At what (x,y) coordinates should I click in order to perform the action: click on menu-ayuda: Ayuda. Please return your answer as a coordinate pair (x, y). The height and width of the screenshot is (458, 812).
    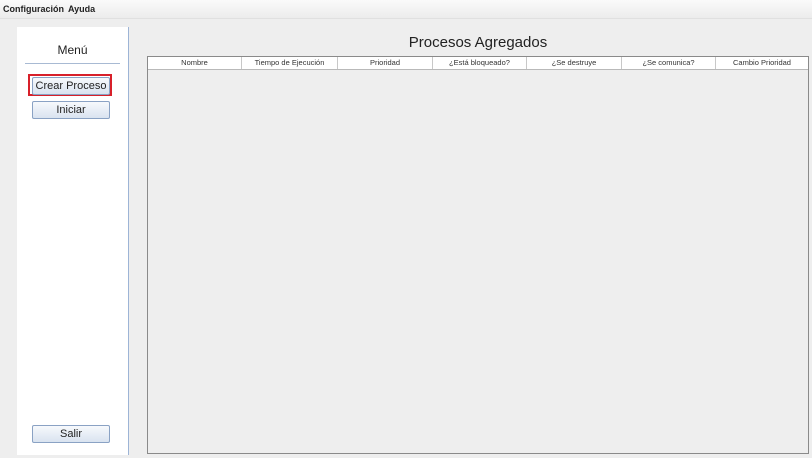
    Looking at the image, I should click on (81, 9).